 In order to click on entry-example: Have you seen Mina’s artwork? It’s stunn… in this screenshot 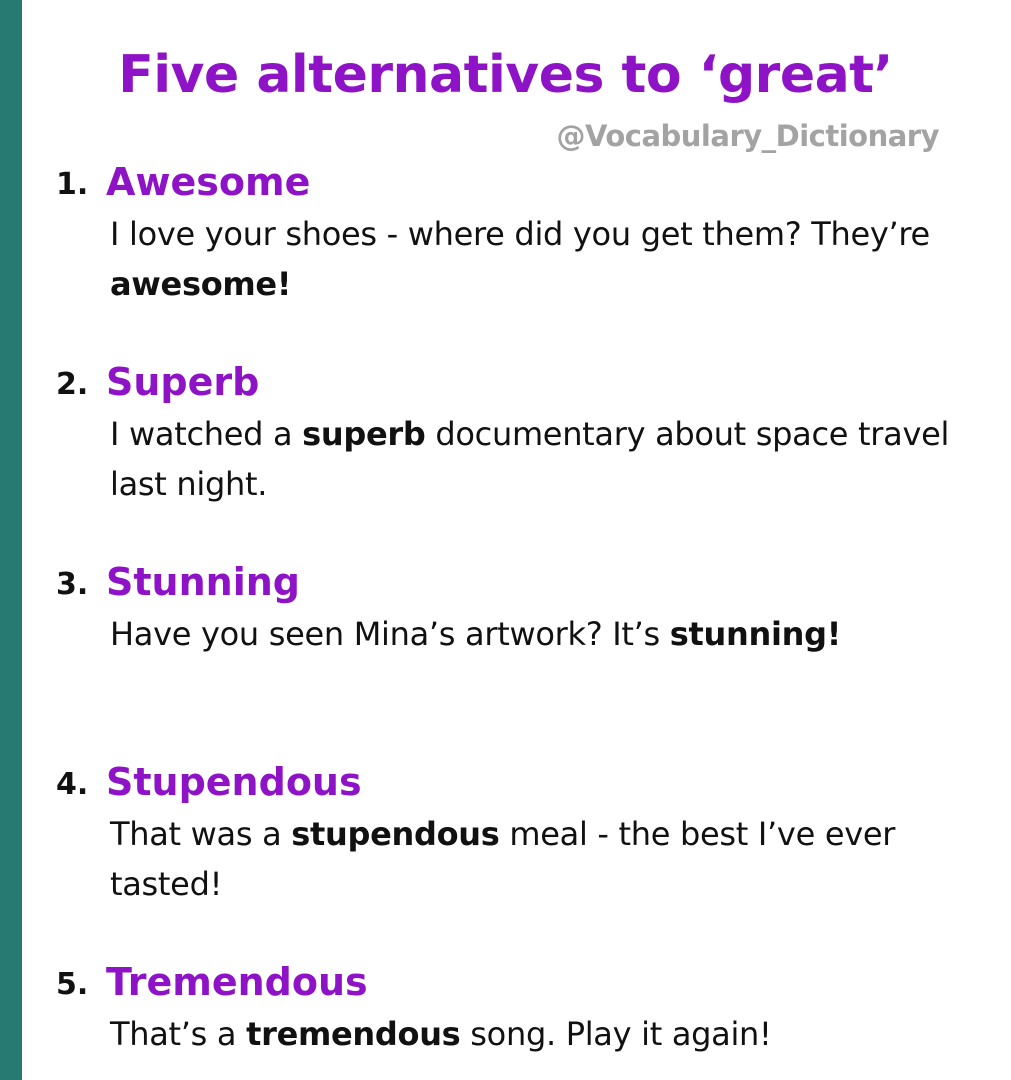, I will do `click(550, 634)`.